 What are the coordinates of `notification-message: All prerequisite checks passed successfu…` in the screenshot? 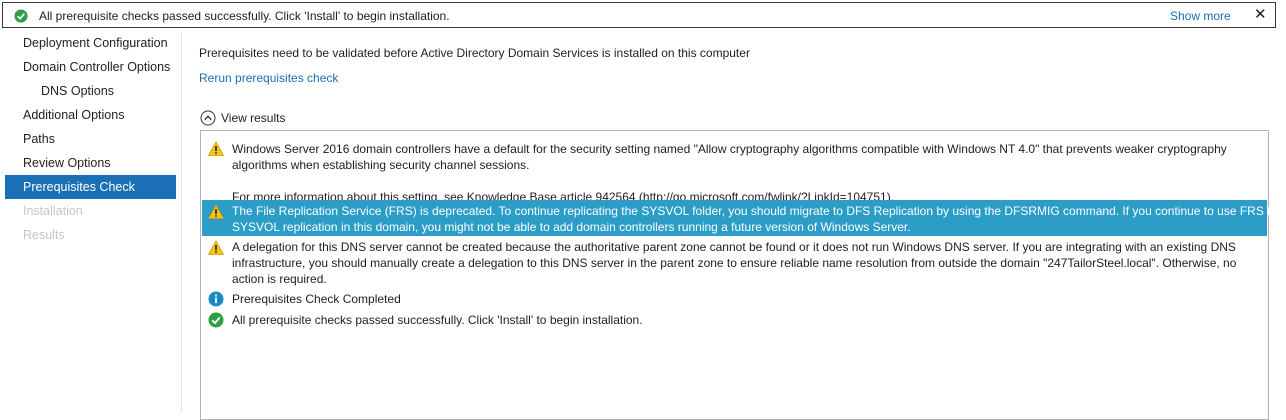 It's located at (244, 16).